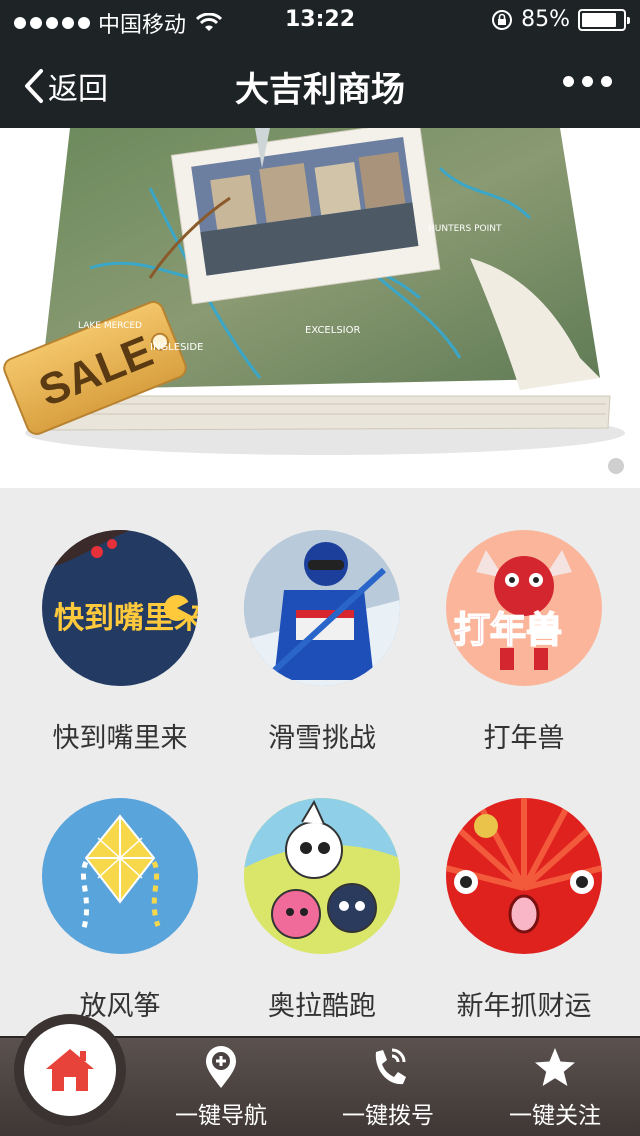  What do you see at coordinates (120, 738) in the screenshot?
I see `game-label: 快到嘴里来` at bounding box center [120, 738].